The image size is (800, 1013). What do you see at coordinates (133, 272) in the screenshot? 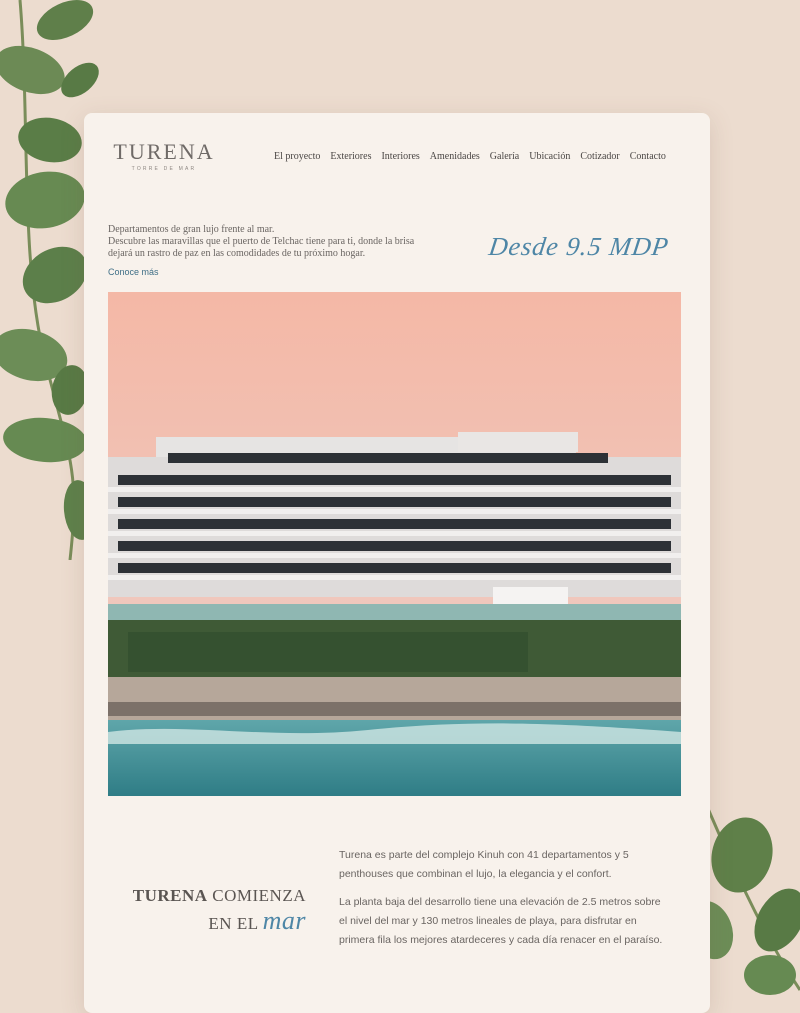
I see `learn-more-link: Conoce más` at bounding box center [133, 272].